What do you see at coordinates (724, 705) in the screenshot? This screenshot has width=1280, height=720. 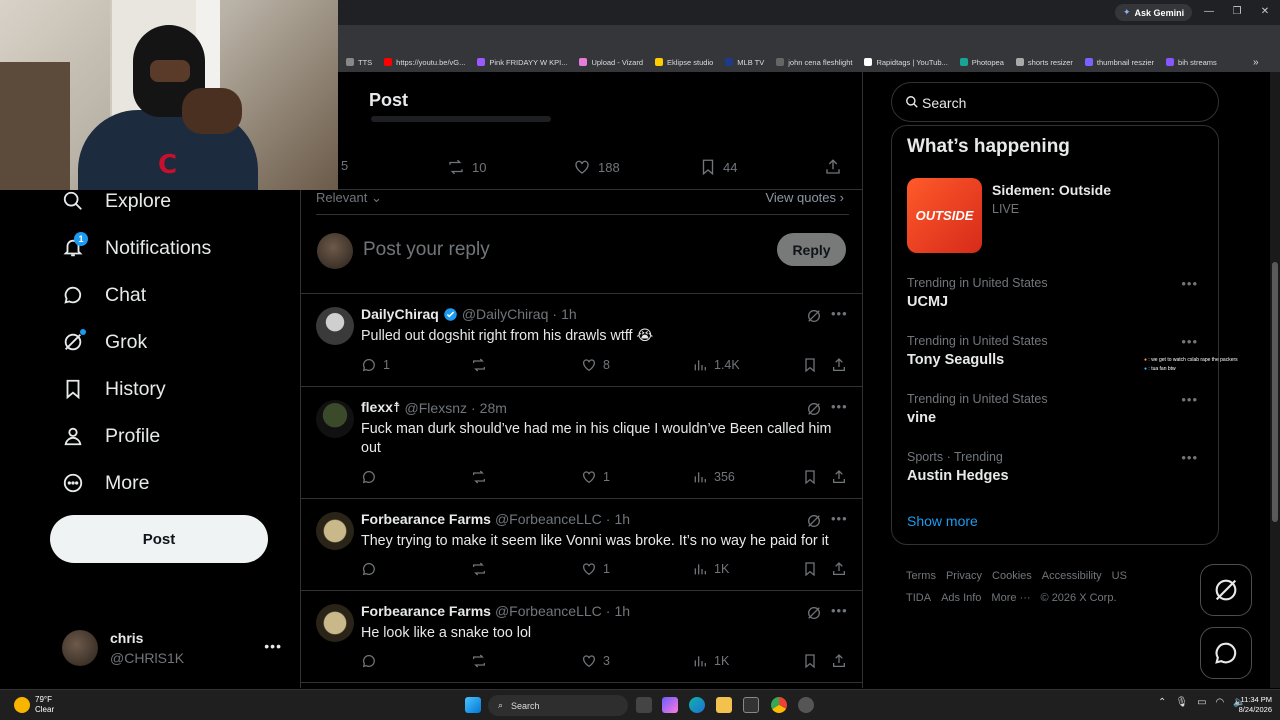 I see `file-explorer-icon` at bounding box center [724, 705].